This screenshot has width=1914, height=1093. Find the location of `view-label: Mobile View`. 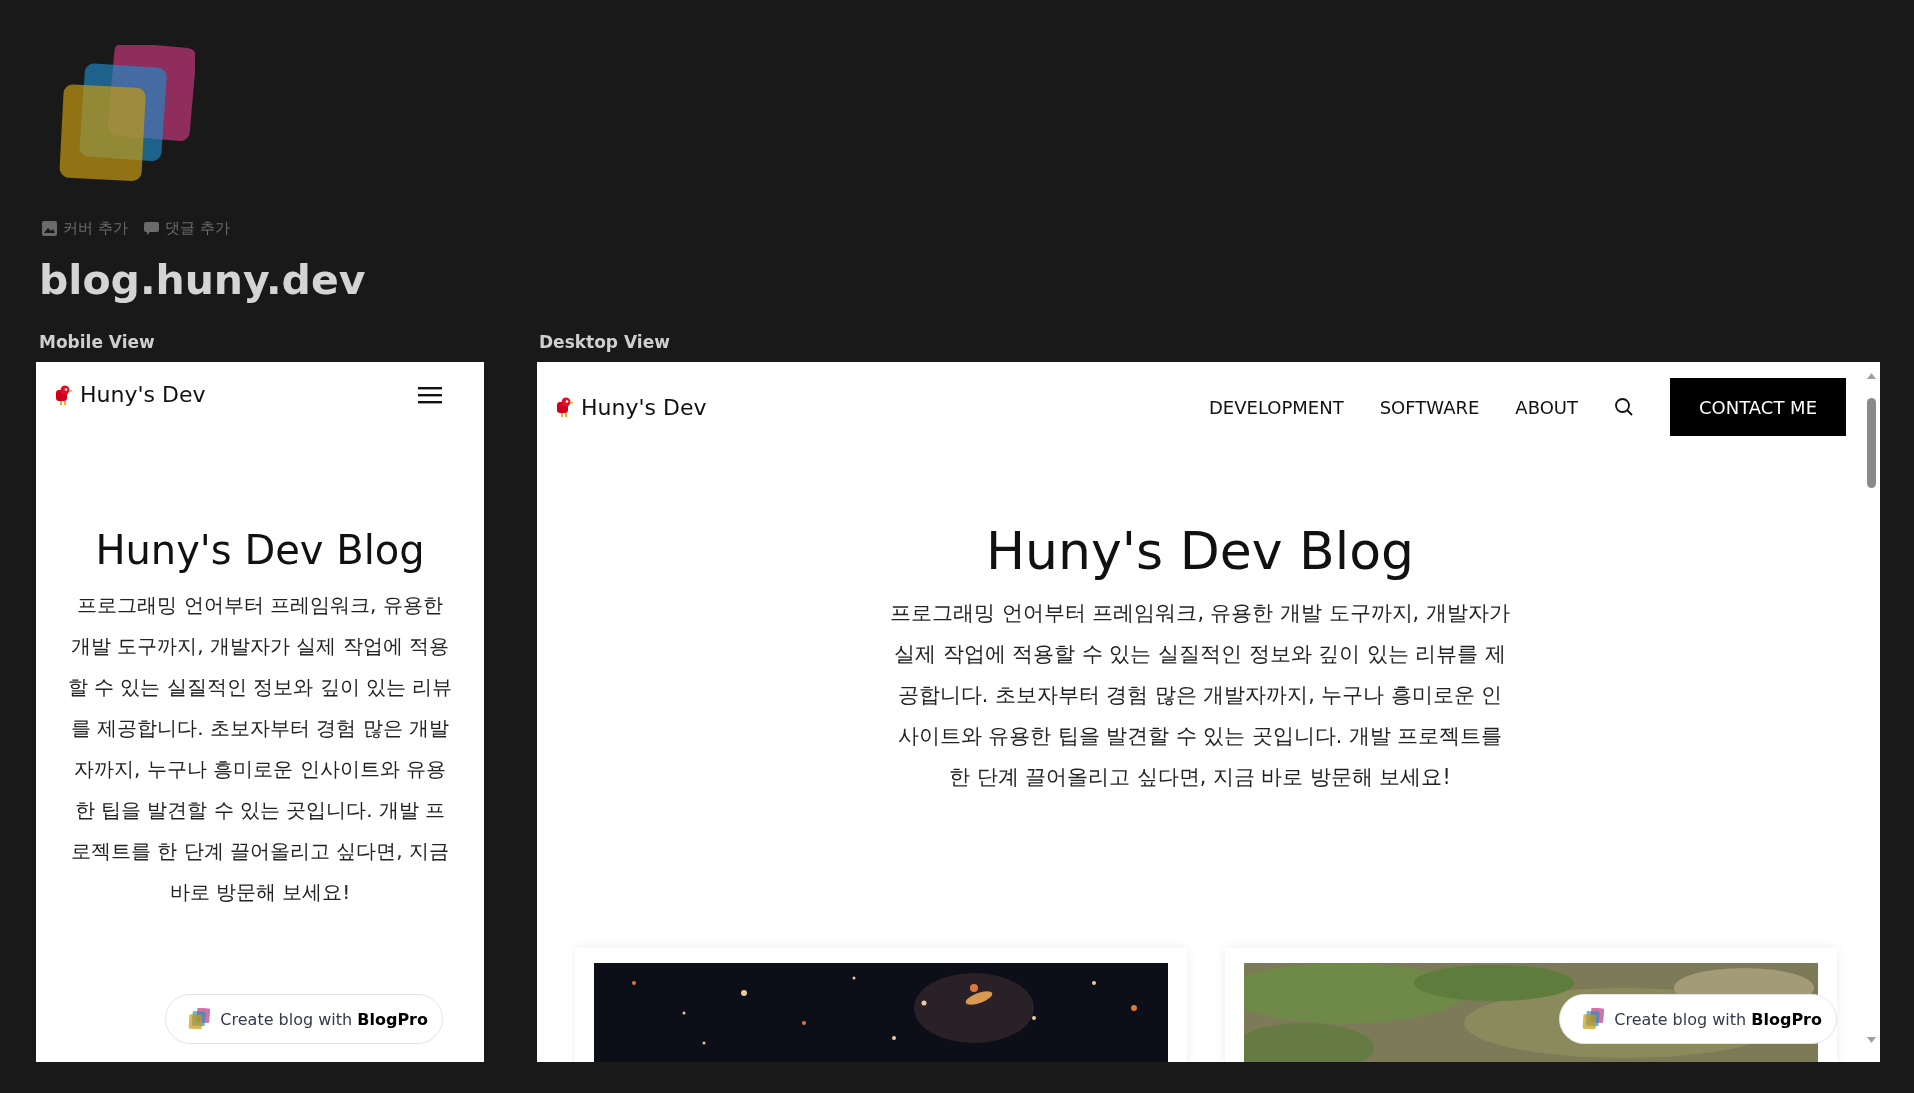

view-label: Mobile View is located at coordinates (97, 342).